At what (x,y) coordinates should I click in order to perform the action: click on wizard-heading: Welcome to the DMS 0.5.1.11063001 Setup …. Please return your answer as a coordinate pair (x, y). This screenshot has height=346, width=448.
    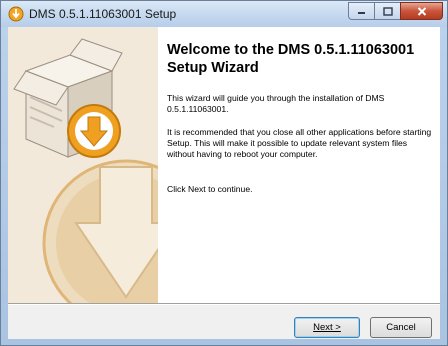
    Looking at the image, I should click on (291, 59).